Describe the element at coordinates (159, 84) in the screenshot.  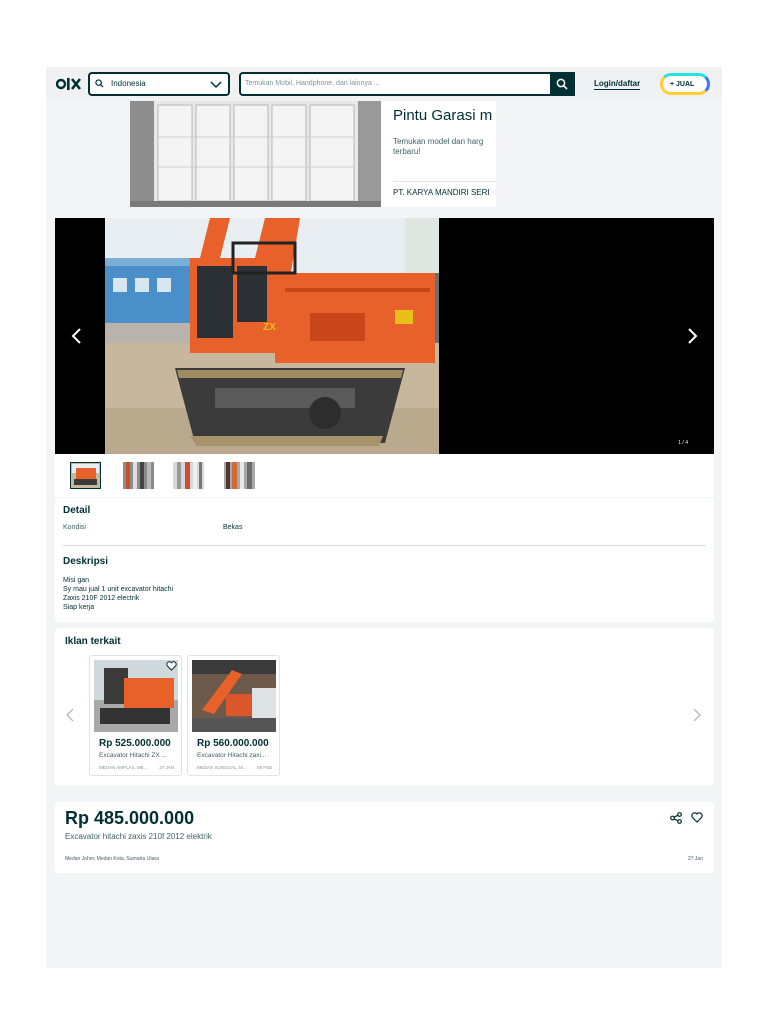
I see `location-select: Indonesia` at that location.